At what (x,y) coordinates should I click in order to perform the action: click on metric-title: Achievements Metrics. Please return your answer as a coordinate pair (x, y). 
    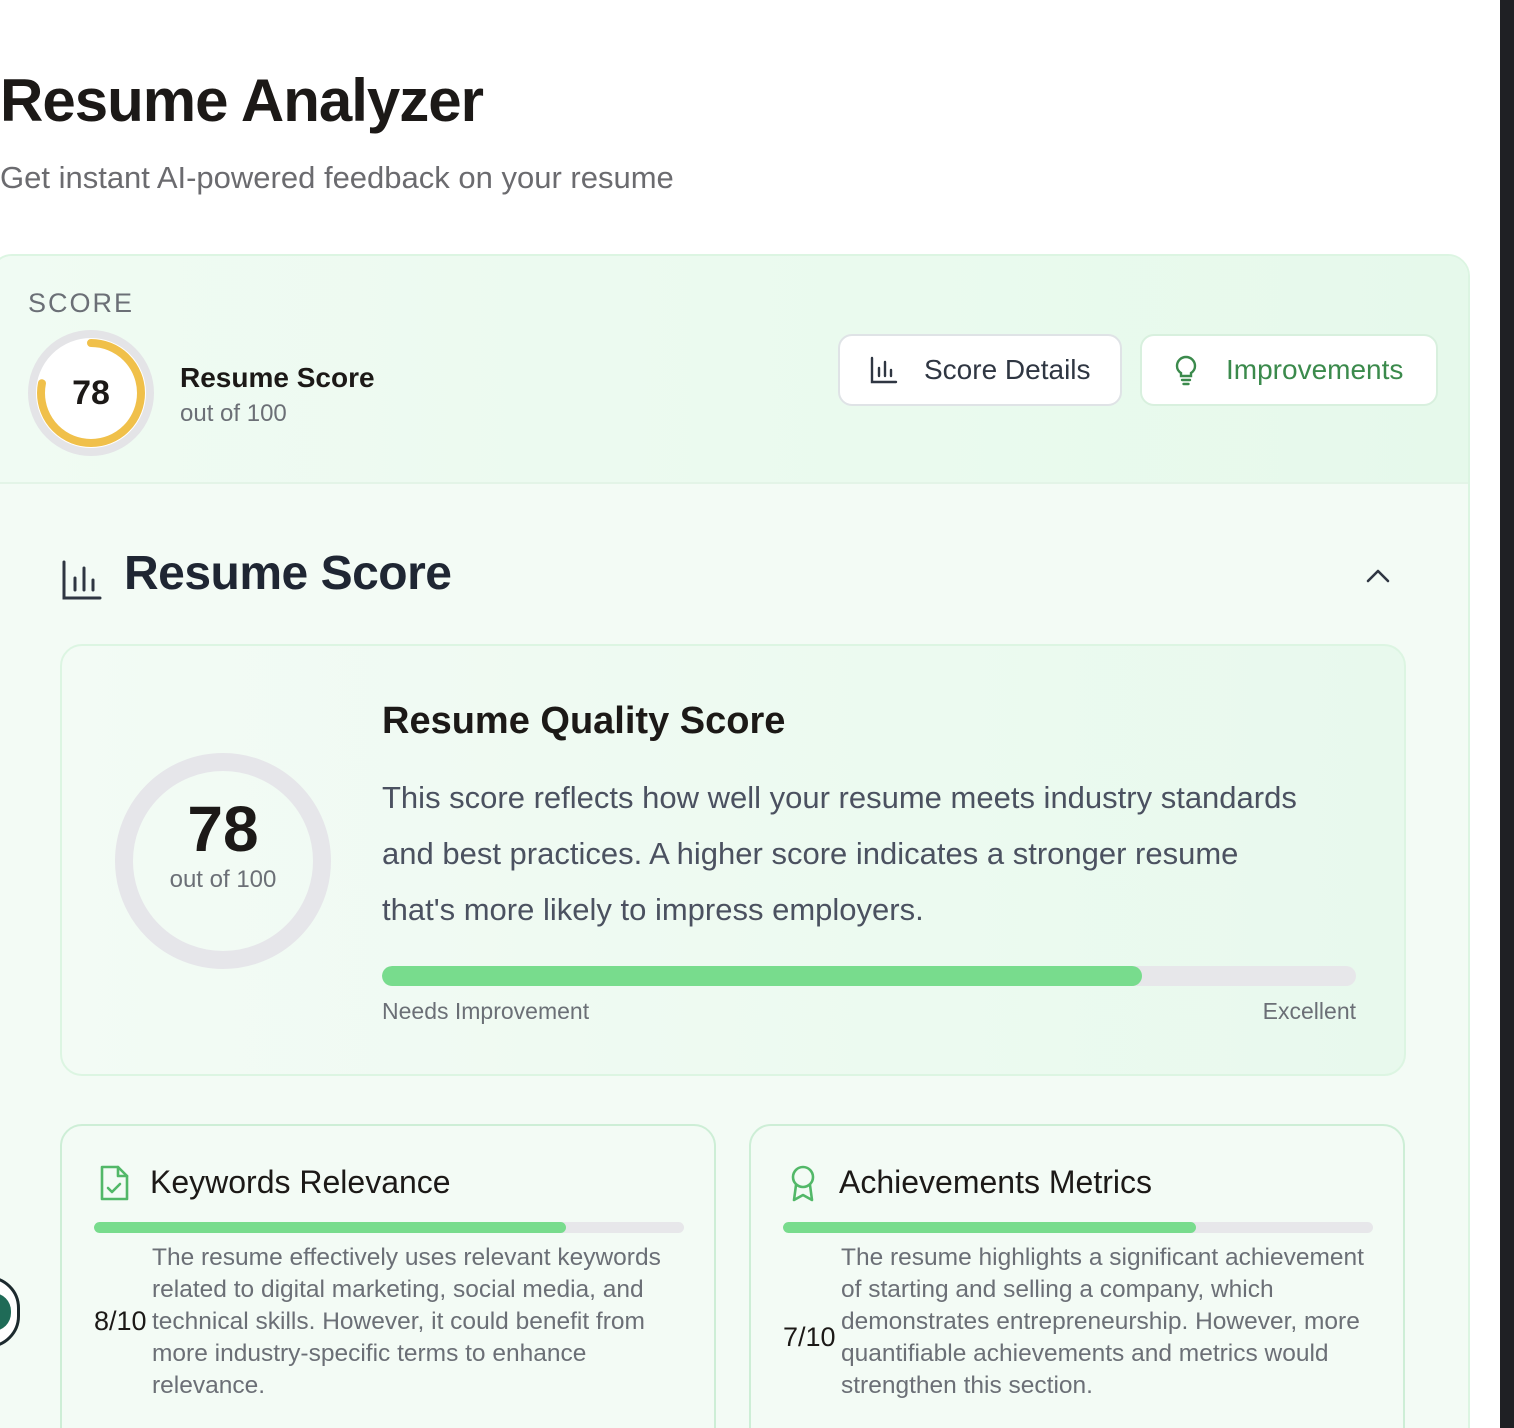
    Looking at the image, I should click on (995, 1182).